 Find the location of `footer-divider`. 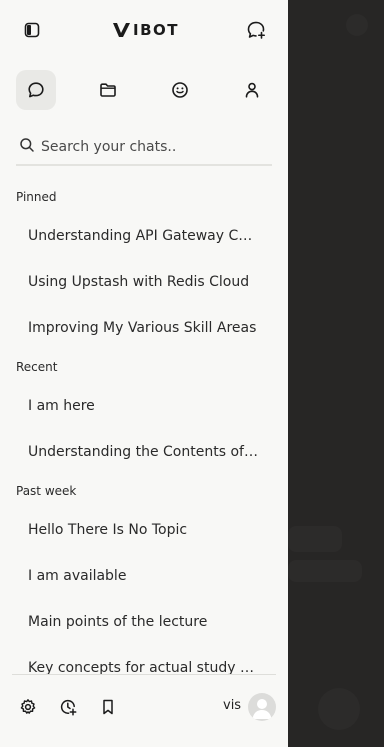

footer-divider is located at coordinates (144, 674).